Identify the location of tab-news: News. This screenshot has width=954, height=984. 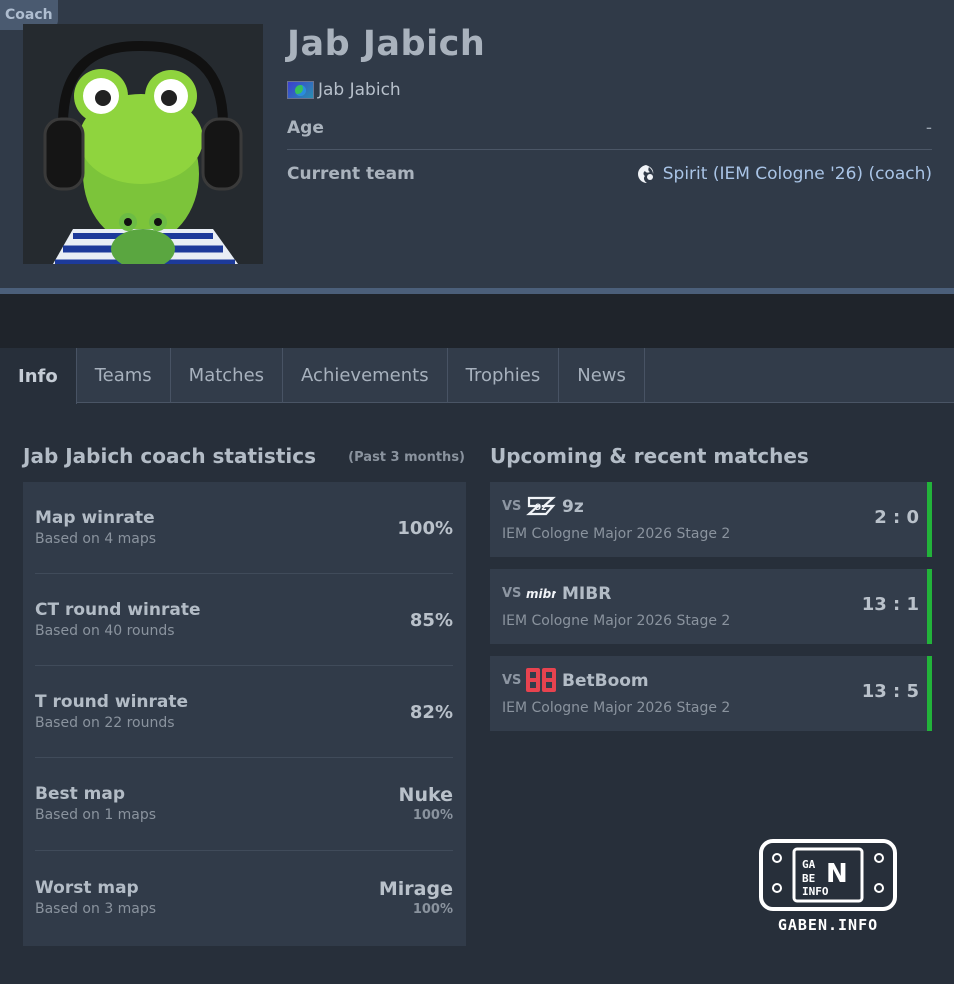
(602, 375).